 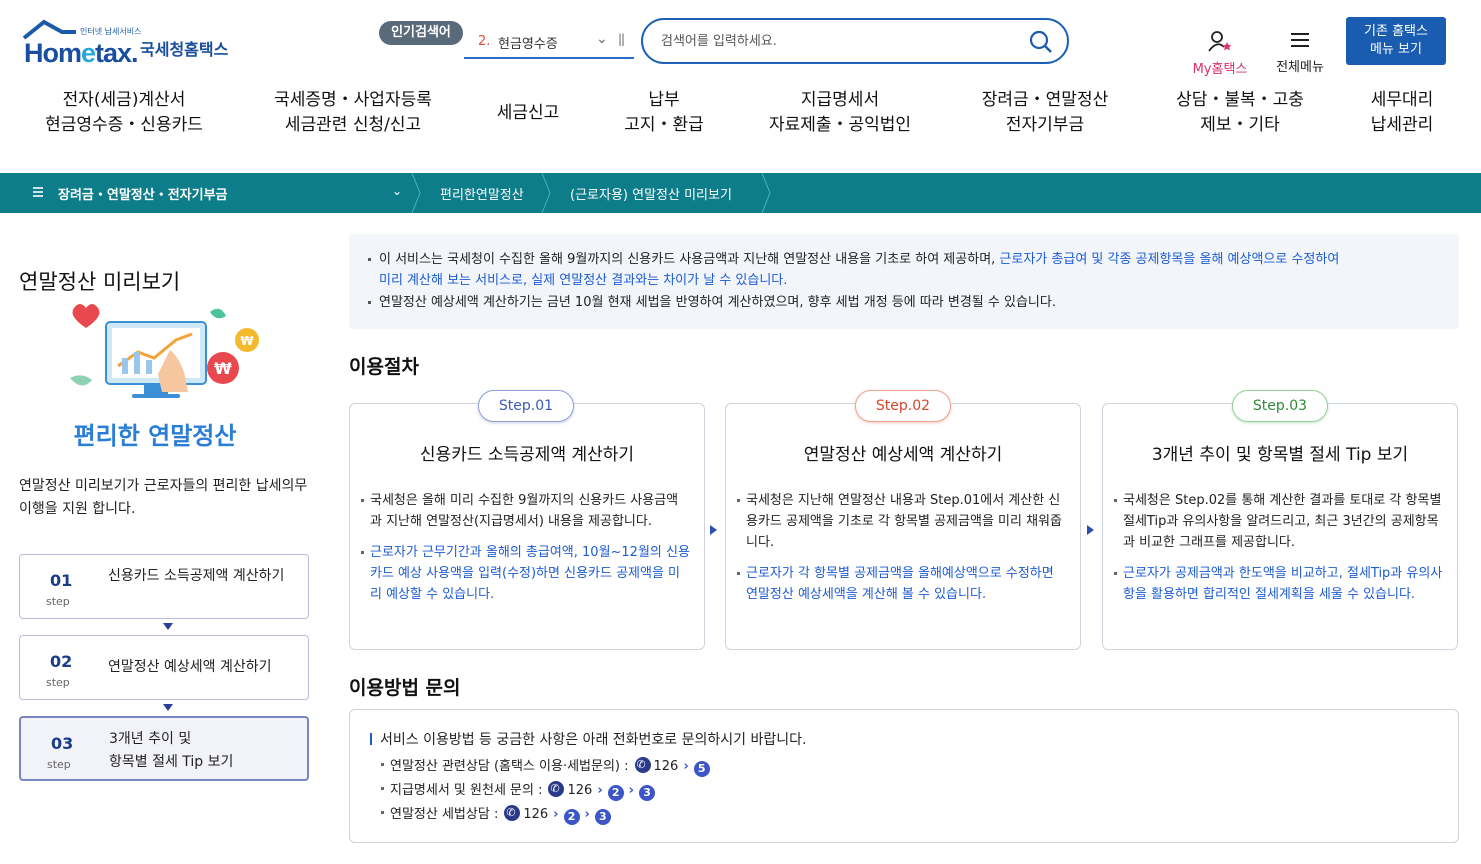 I want to click on gnb-label: 전자(세금)계산서, so click(x=124, y=100).